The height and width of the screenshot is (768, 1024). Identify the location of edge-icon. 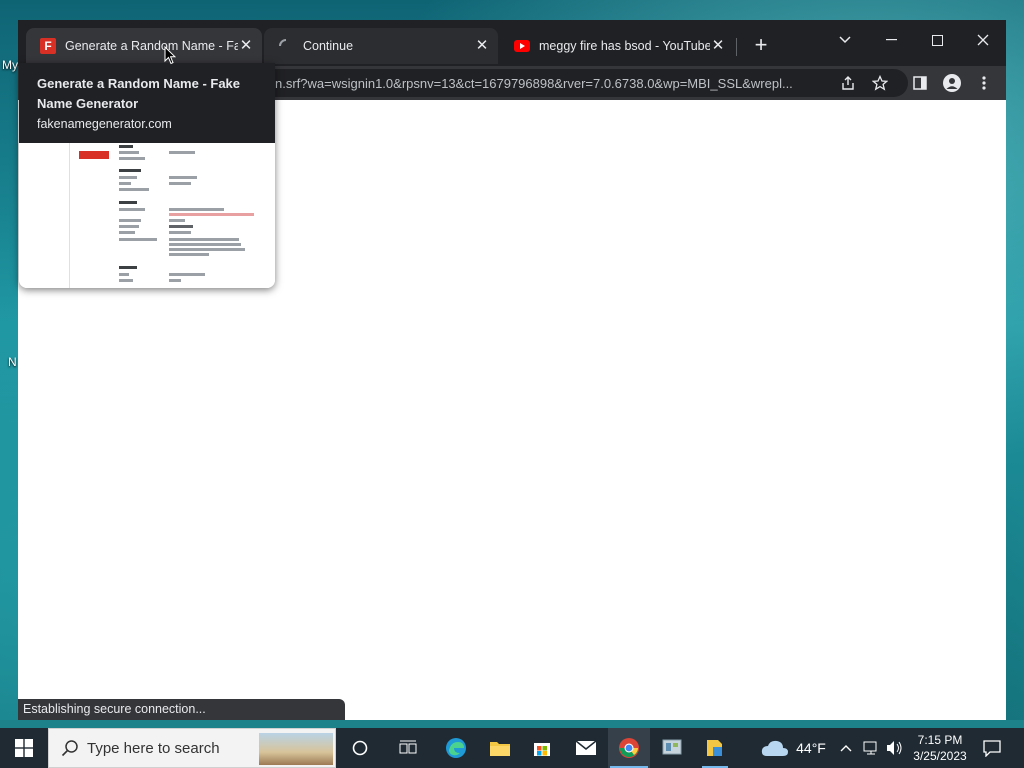
(456, 748).